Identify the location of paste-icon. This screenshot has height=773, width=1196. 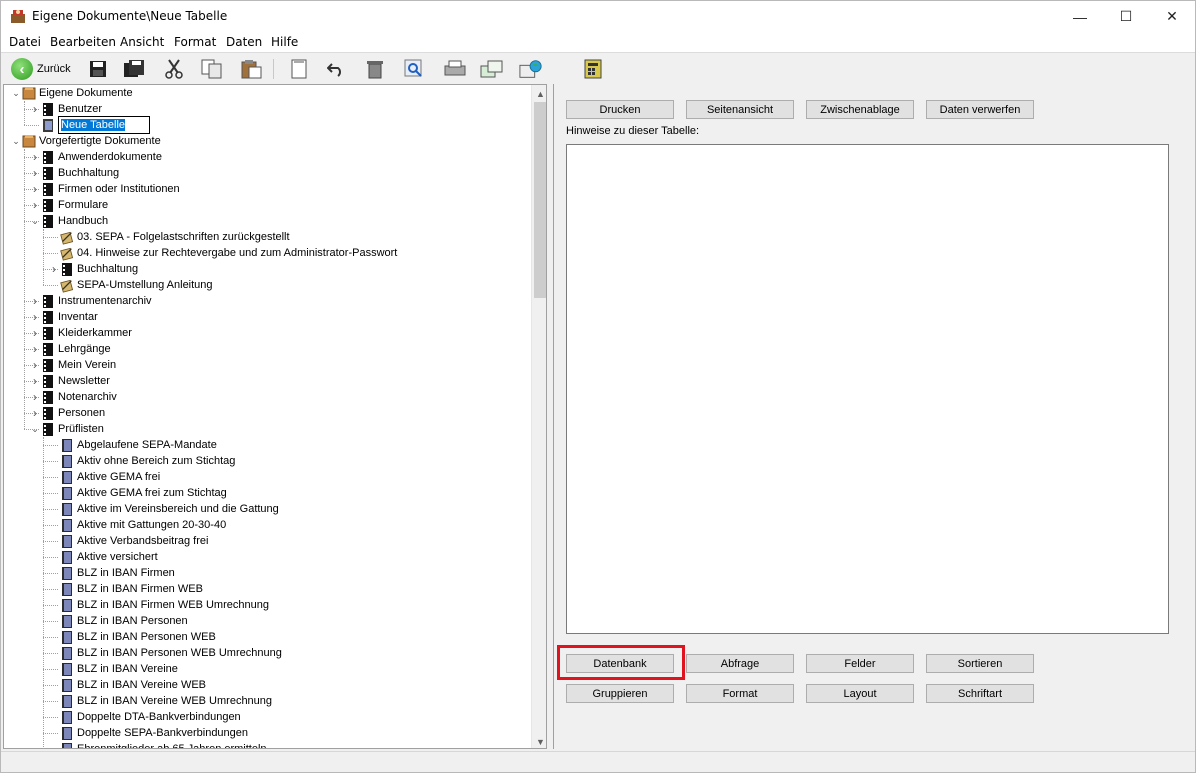
(251, 69).